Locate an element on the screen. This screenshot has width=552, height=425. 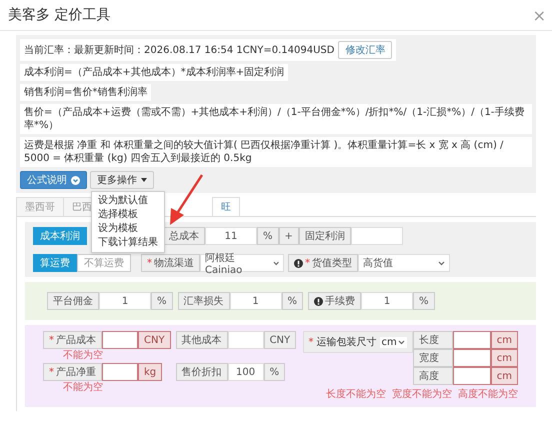
rate-input: 11 is located at coordinates (231, 236).